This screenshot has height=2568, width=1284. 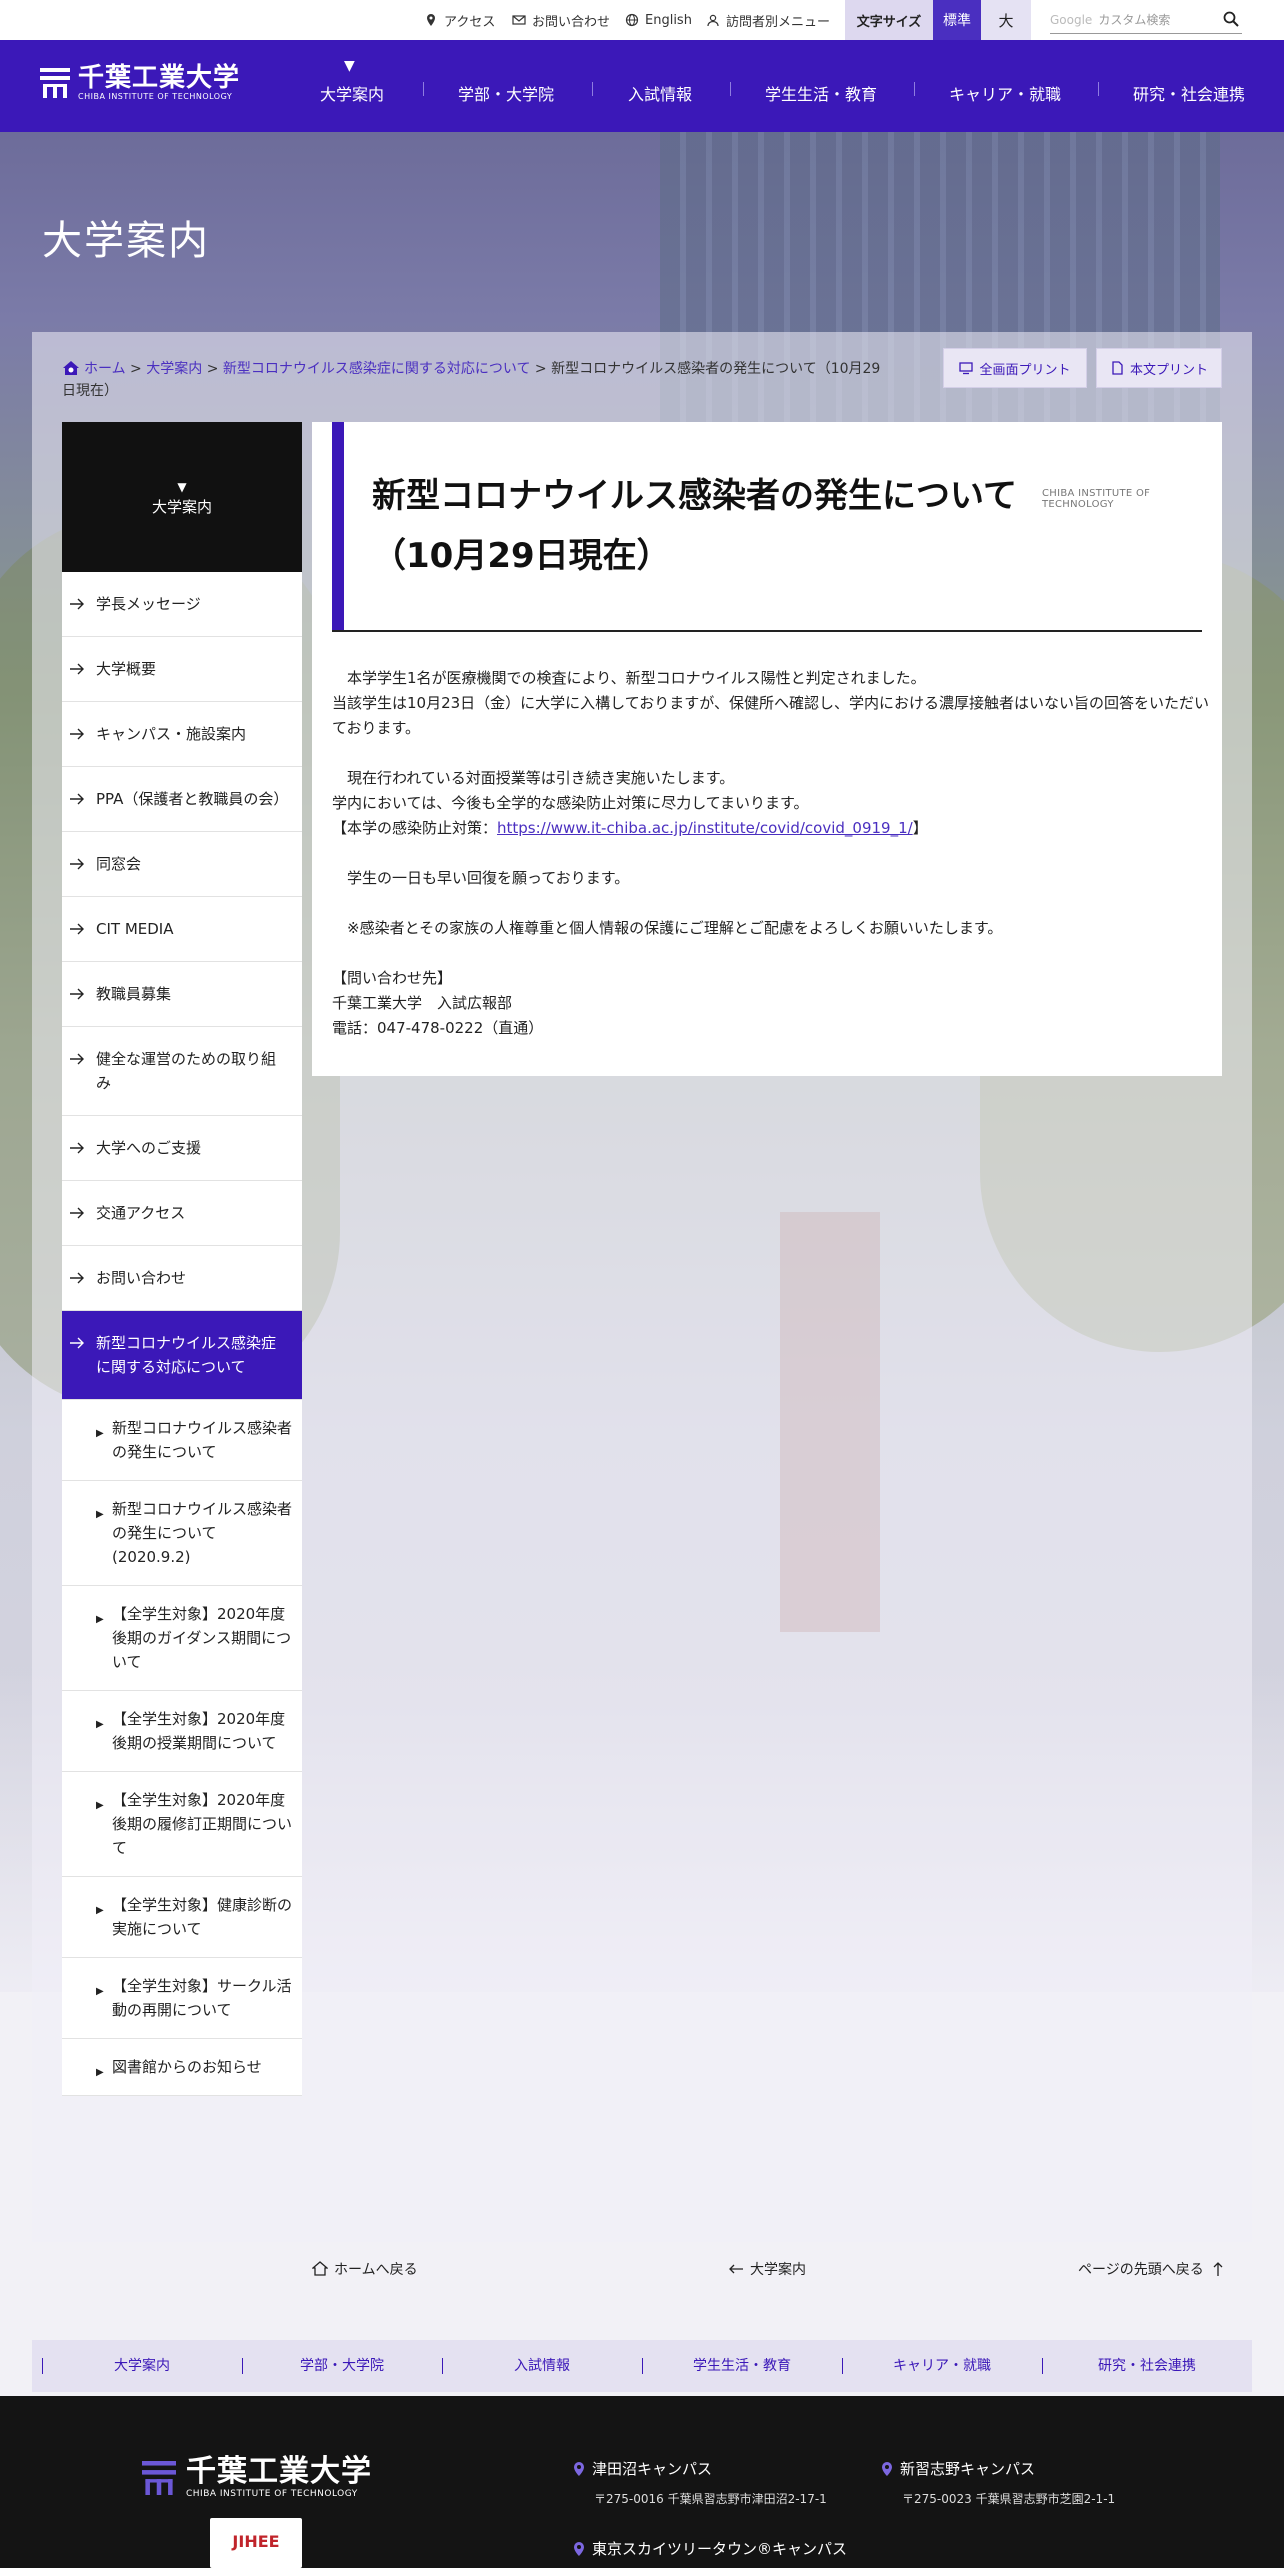 What do you see at coordinates (377, 369) in the screenshot?
I see `breadcrumb-covid: 新型コロナウイルス感染症に関する対応について` at bounding box center [377, 369].